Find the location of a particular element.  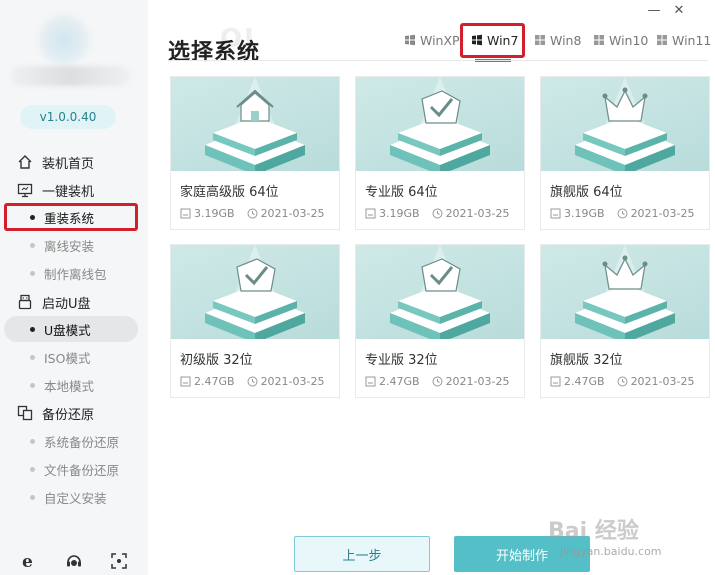

minimize-button: — is located at coordinates (654, 10).